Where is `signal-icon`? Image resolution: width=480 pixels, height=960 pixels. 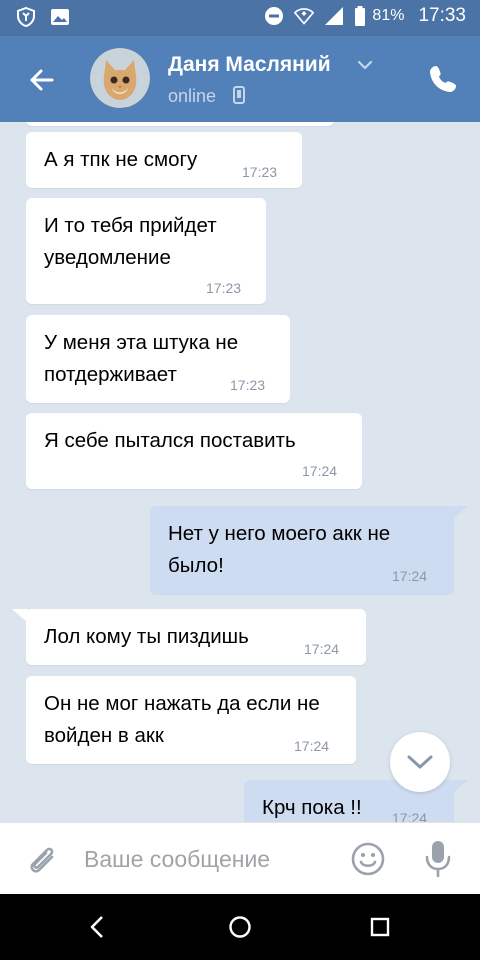
signal-icon is located at coordinates (334, 16).